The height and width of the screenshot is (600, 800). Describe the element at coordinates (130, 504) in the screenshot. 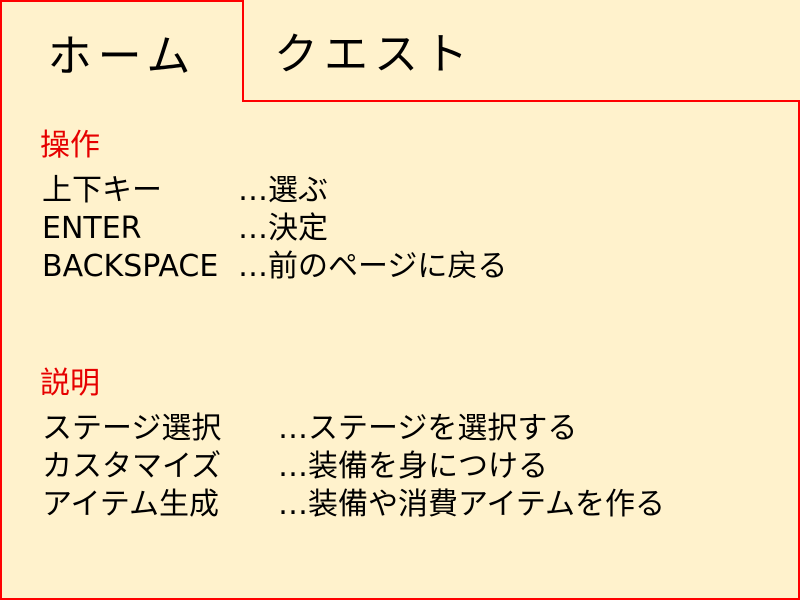

I see `explanation-key: アイテム生成` at that location.